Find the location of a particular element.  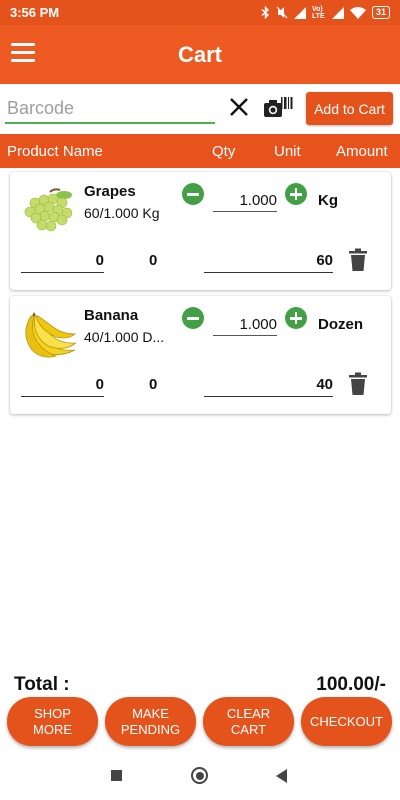

network-type: Vo) LTE is located at coordinates (318, 12).